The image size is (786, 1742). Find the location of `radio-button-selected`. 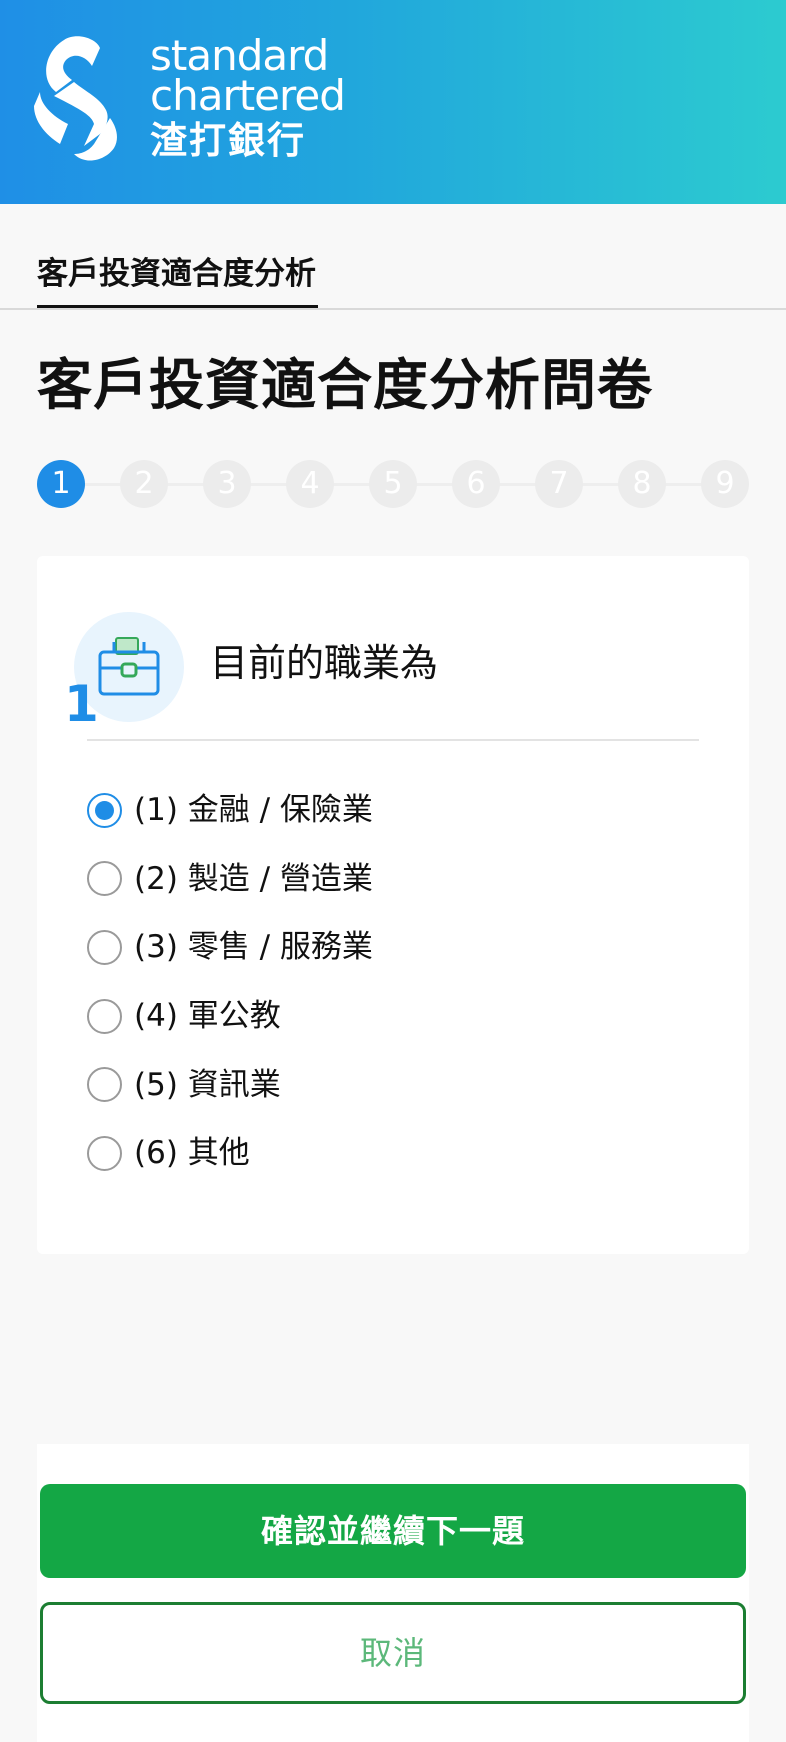

radio-button-selected is located at coordinates (104, 810).